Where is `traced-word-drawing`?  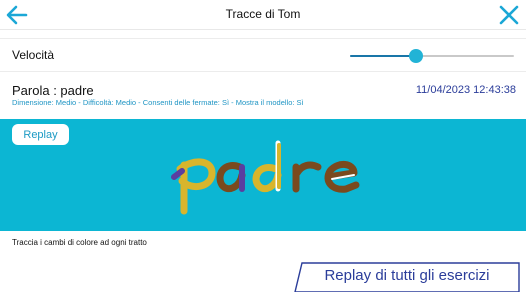
traced-word-drawing is located at coordinates (265, 177).